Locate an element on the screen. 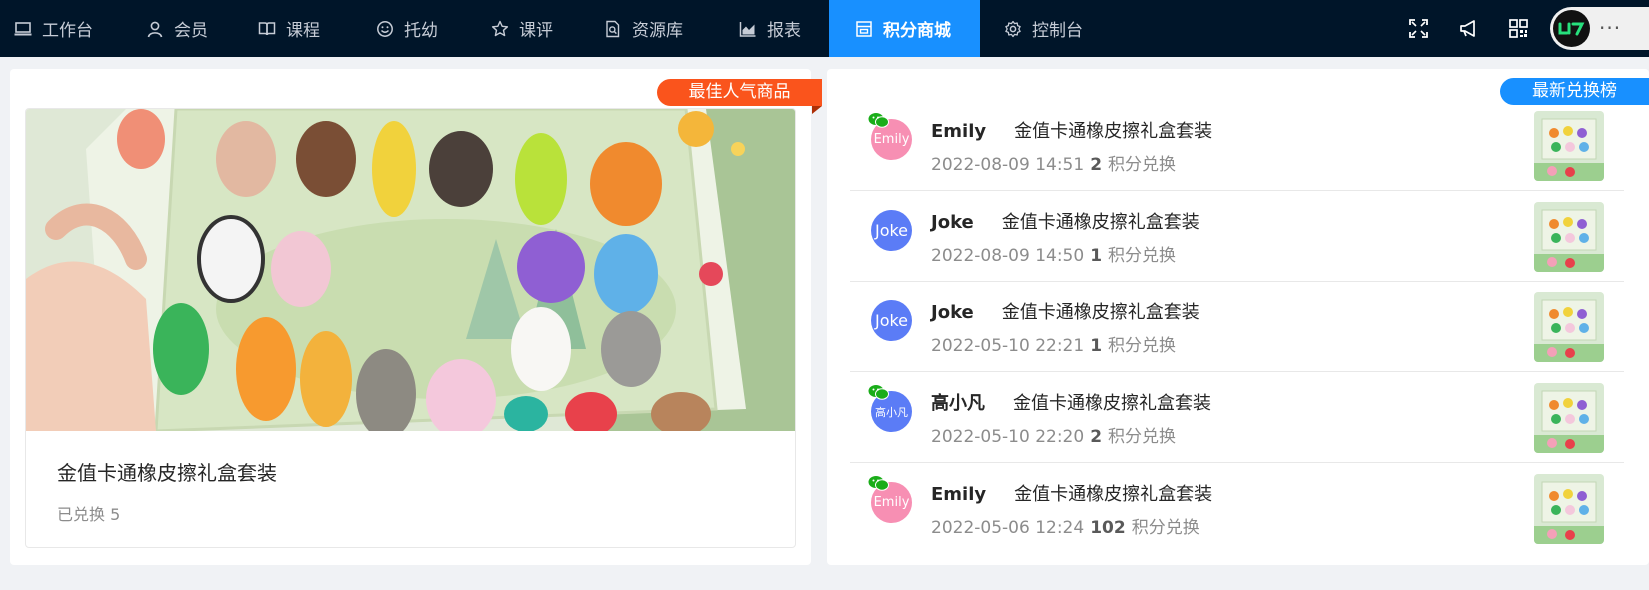 This screenshot has height=590, width=1649. fullscreen-icon is located at coordinates (1418, 28).